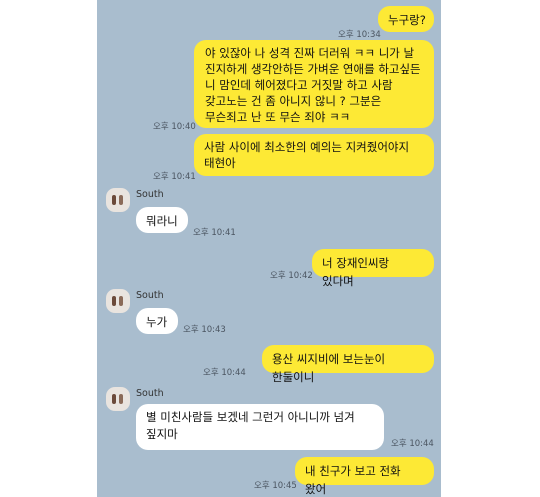 This screenshot has width=540, height=497. What do you see at coordinates (291, 276) in the screenshot?
I see `message-time: 오후 10:42` at bounding box center [291, 276].